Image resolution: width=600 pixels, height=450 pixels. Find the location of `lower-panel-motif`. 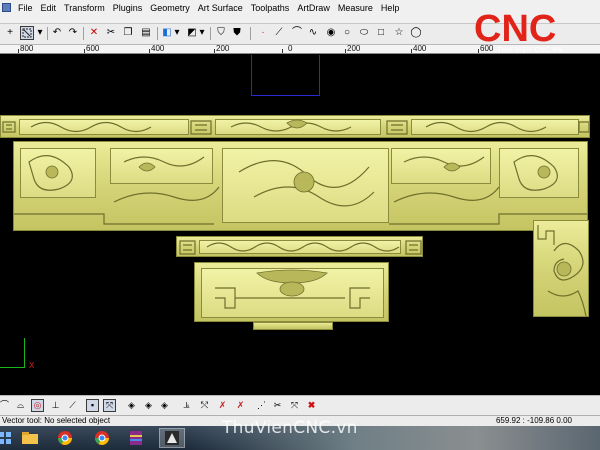

lower-panel-motif is located at coordinates (292, 289).